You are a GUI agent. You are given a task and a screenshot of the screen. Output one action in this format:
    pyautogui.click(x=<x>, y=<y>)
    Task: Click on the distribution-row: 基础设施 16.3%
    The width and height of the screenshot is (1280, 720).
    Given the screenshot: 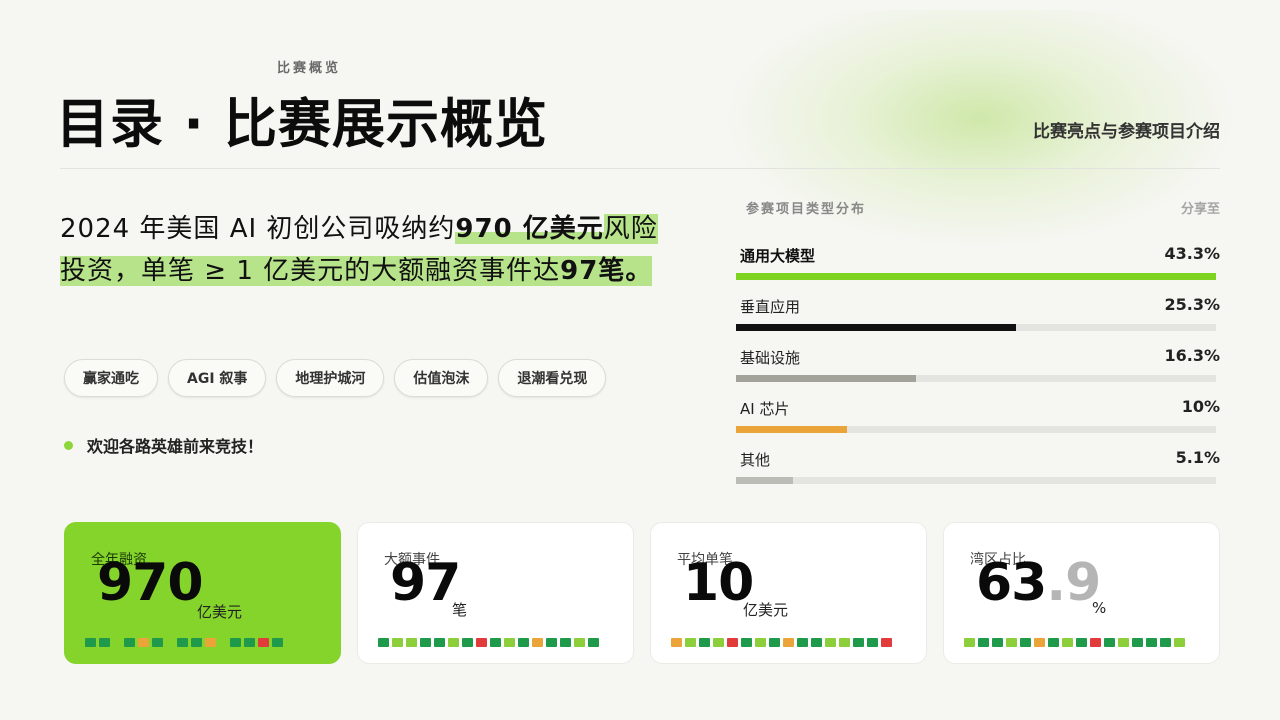 What is the action you would take?
    pyautogui.click(x=978, y=364)
    